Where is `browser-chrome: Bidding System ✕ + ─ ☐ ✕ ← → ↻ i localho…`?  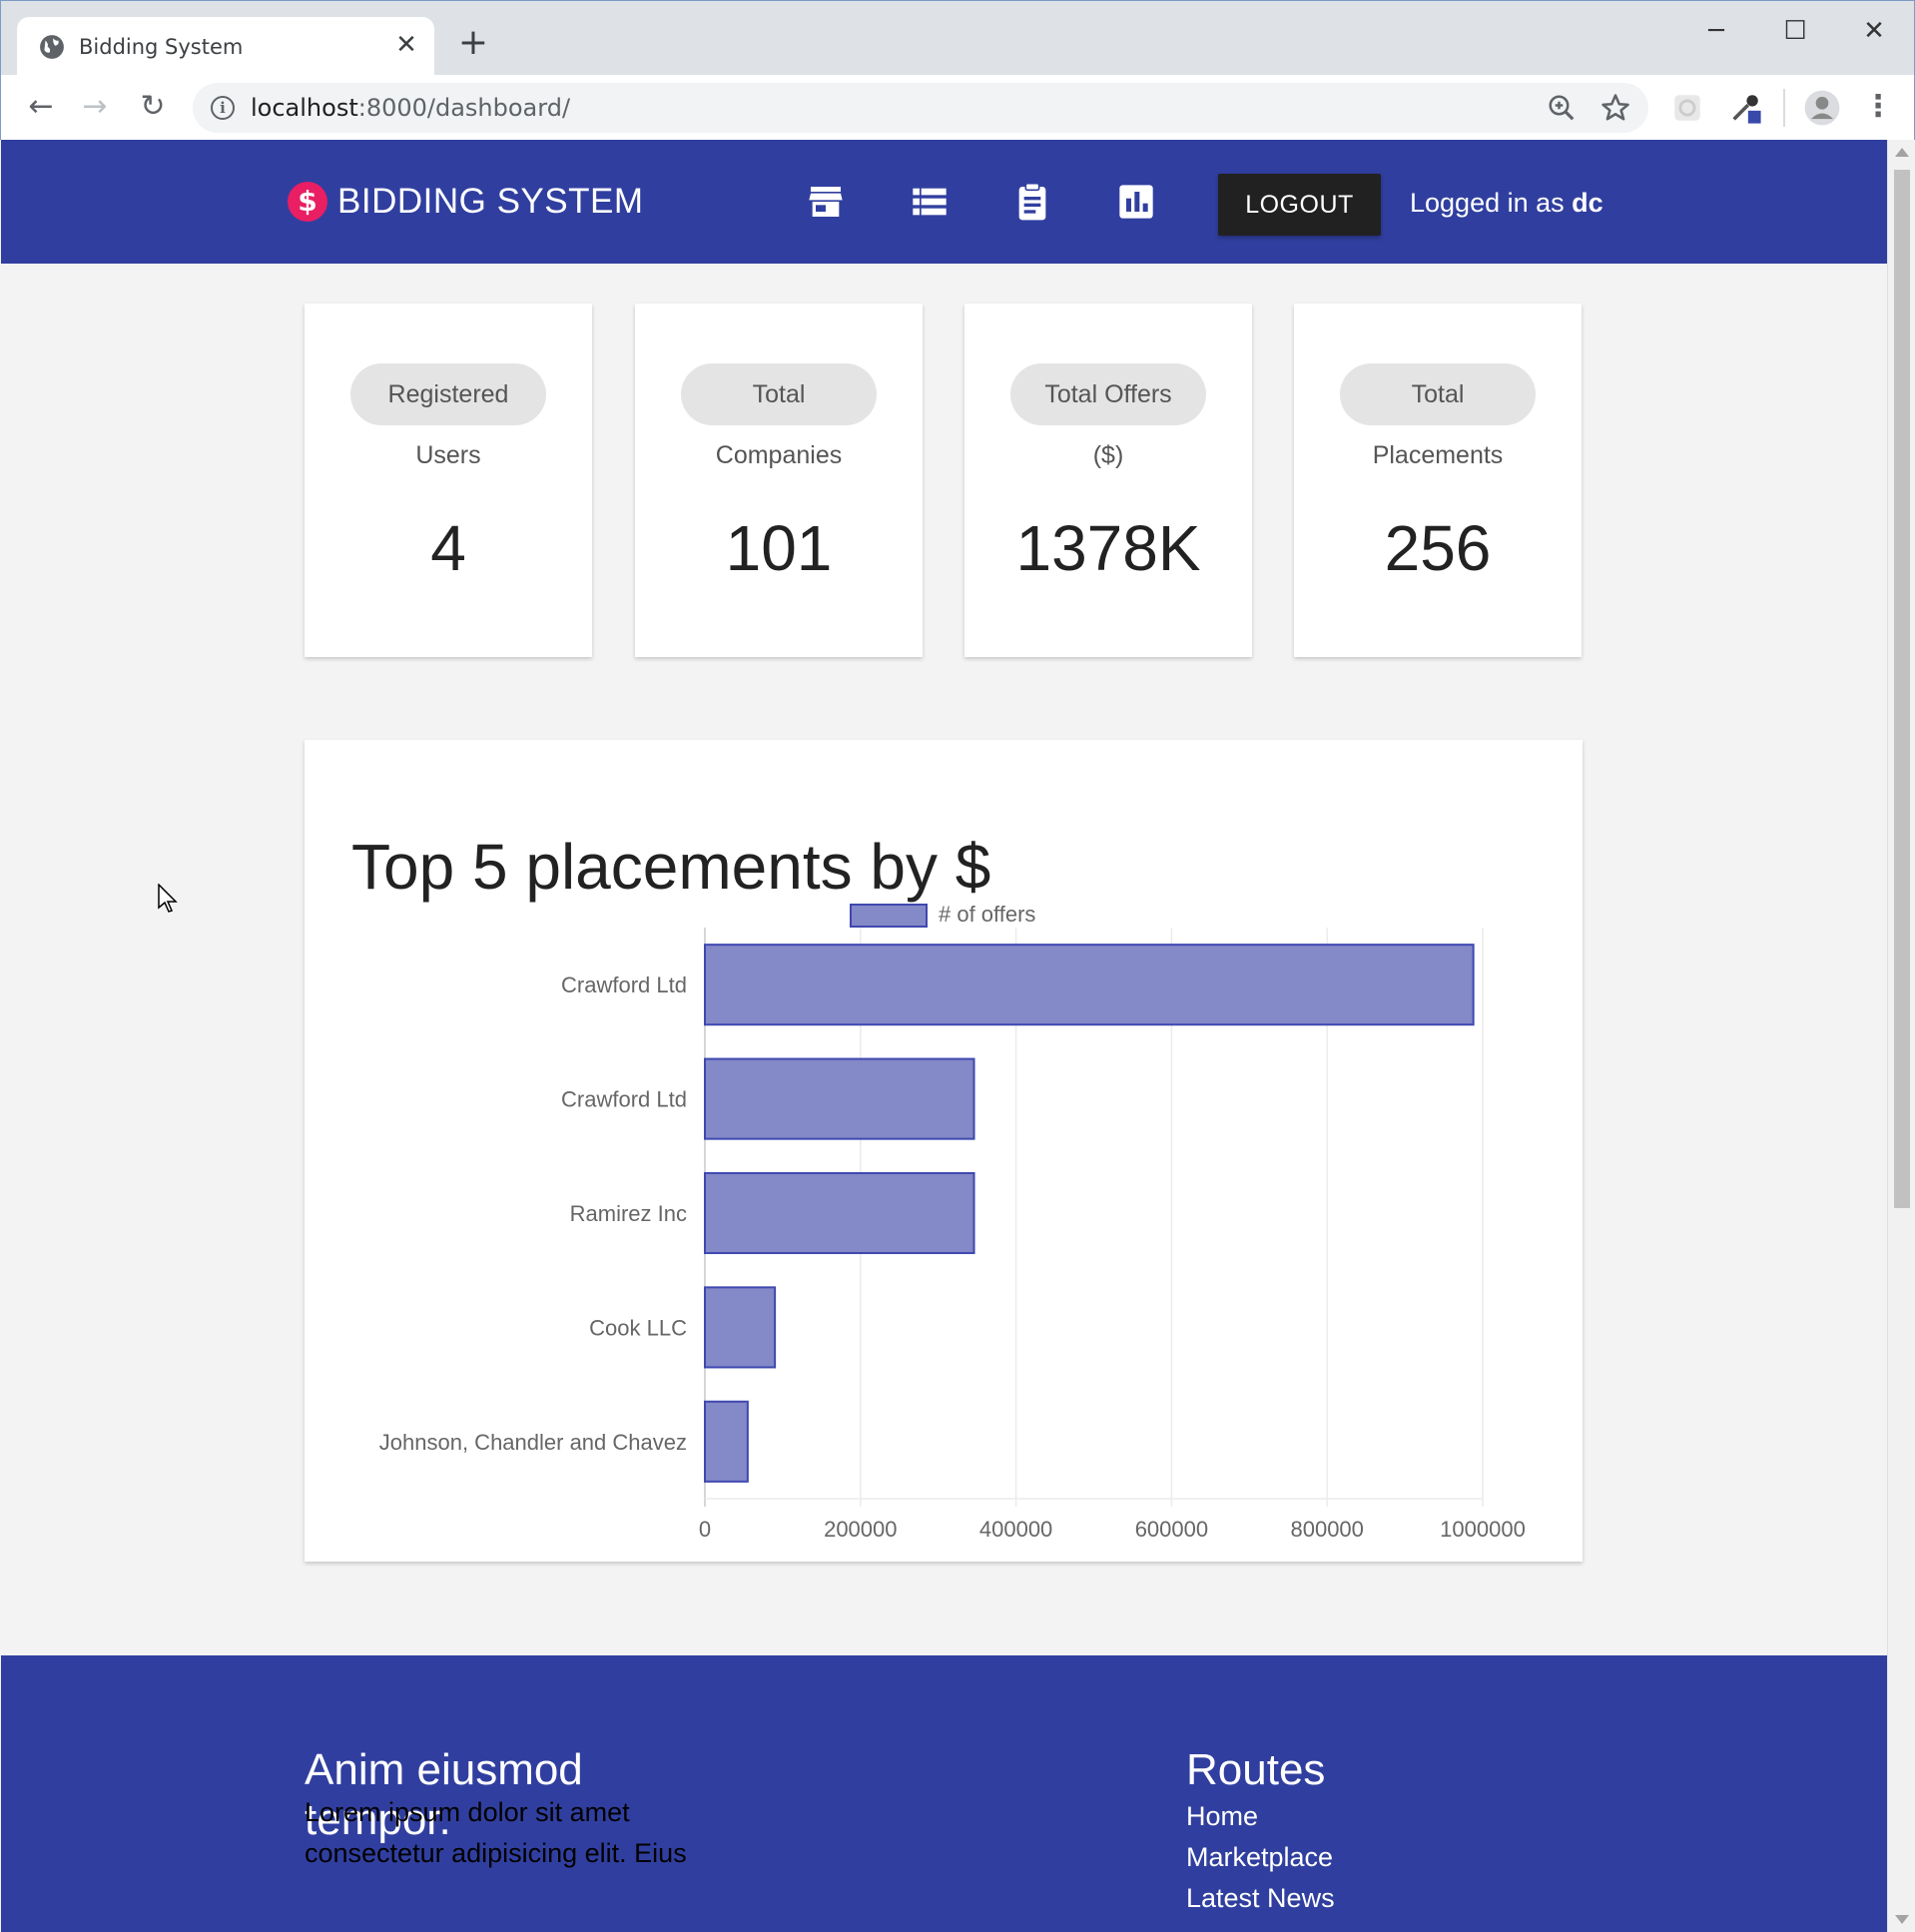 browser-chrome: Bidding System ✕ + ─ ☐ ✕ ← → ↻ i localho… is located at coordinates (958, 70).